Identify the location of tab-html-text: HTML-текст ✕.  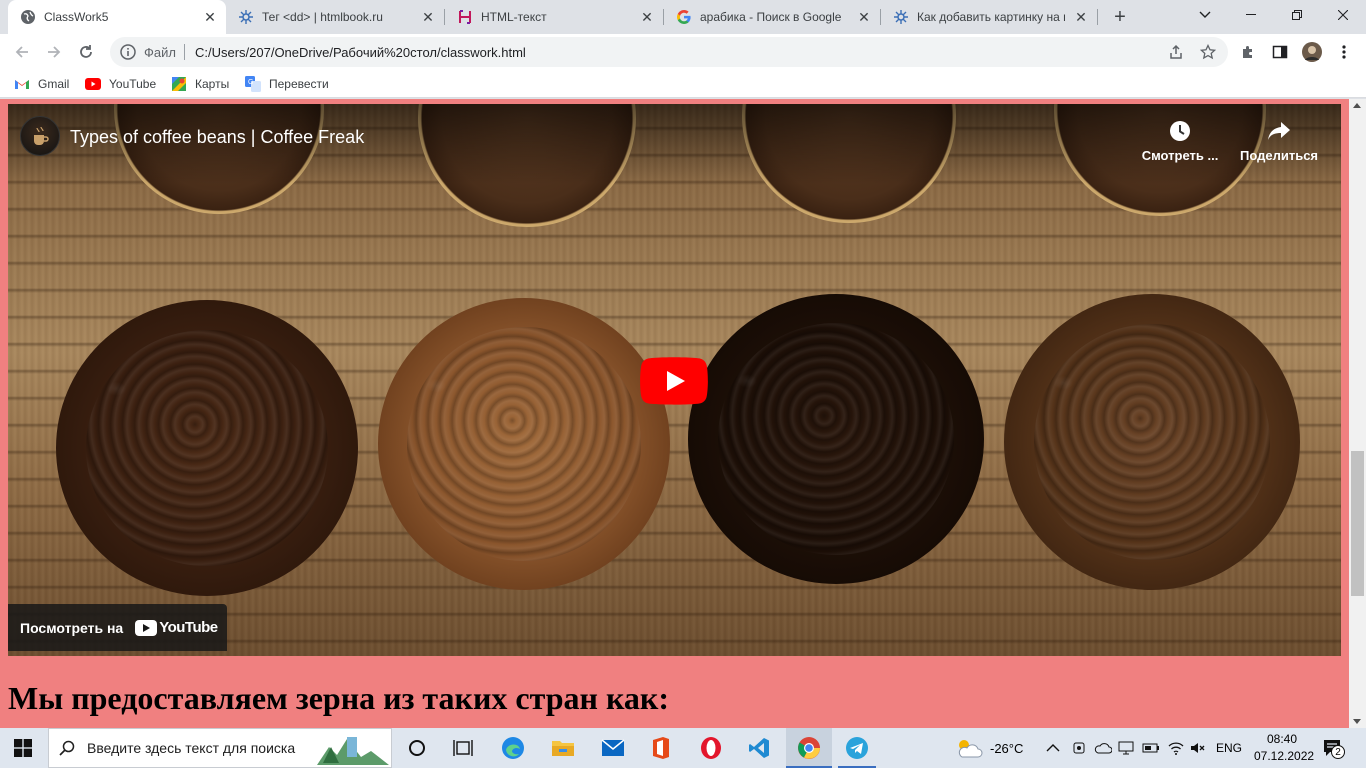
(554, 17).